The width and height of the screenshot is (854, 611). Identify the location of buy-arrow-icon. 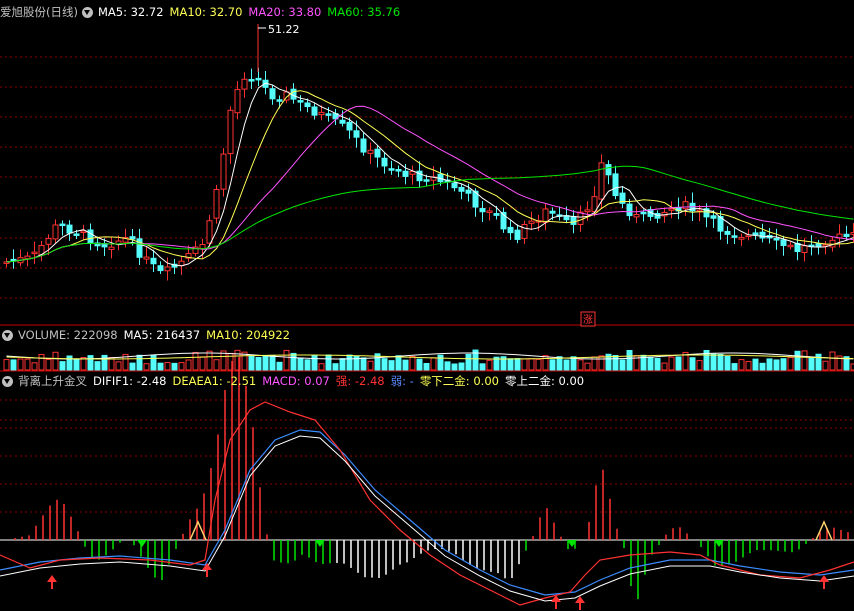
(52, 578).